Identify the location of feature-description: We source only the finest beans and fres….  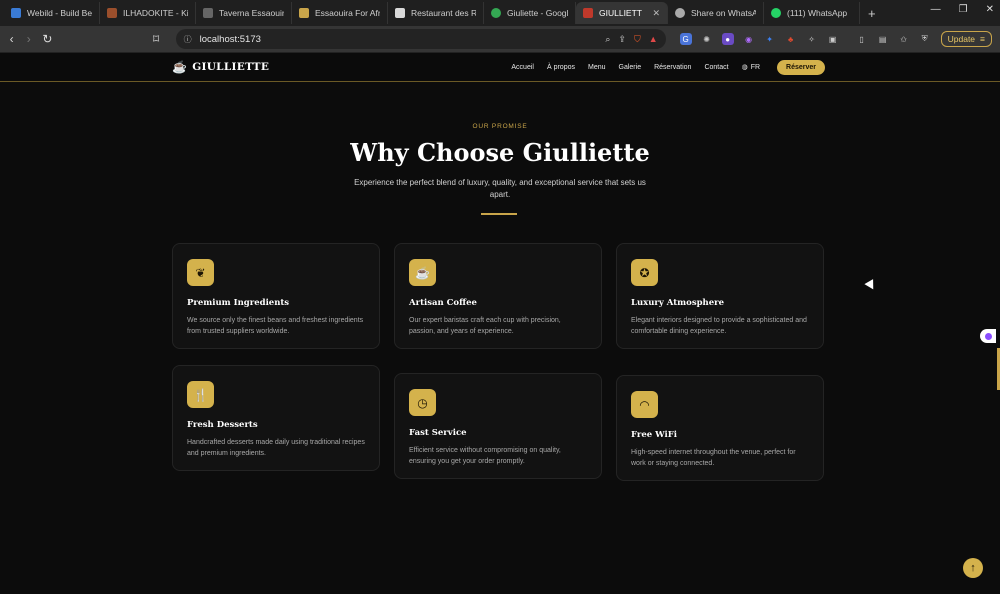
(275, 326).